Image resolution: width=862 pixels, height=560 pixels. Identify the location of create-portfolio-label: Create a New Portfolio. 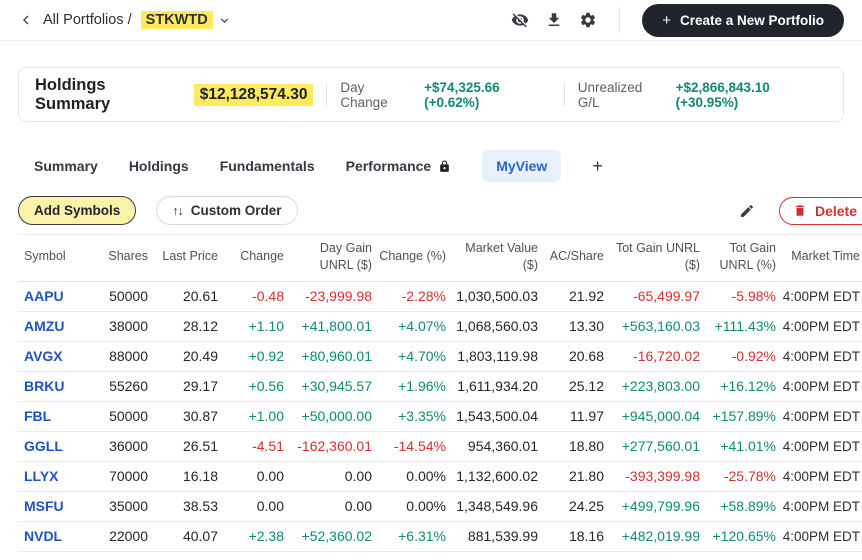
(751, 20).